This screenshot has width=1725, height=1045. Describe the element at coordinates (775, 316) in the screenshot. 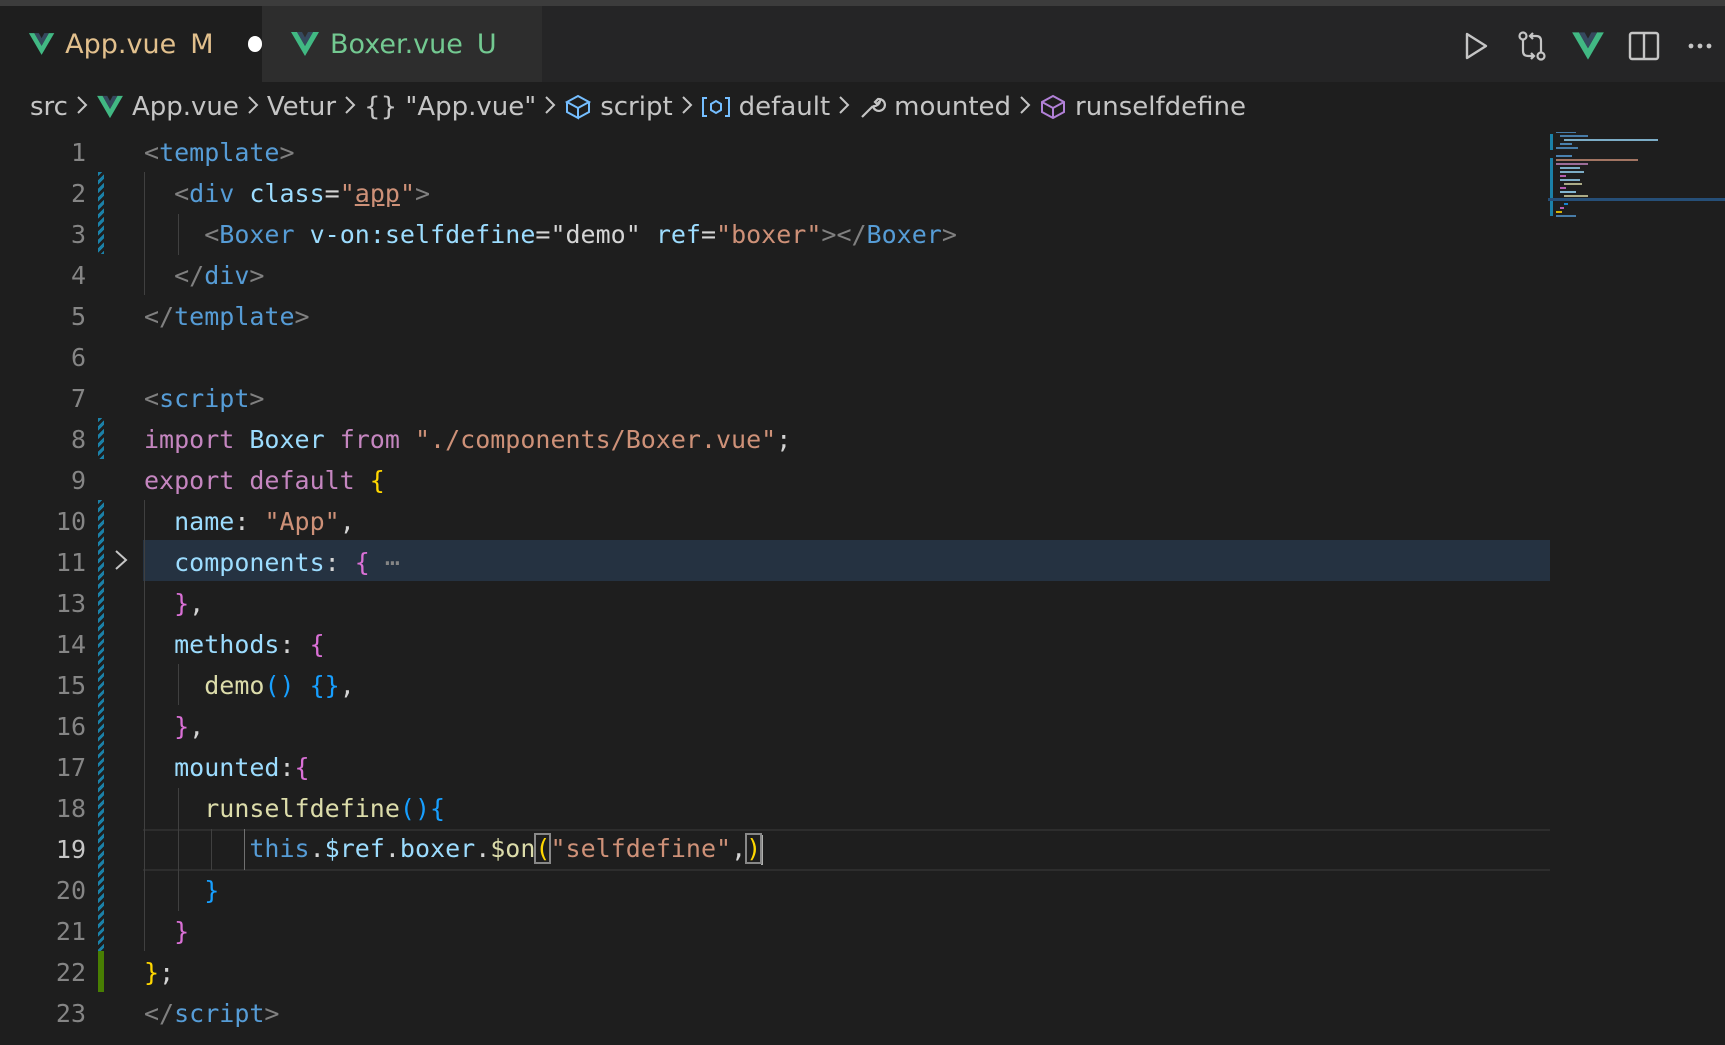

I see `code-line: 5 </template>` at that location.